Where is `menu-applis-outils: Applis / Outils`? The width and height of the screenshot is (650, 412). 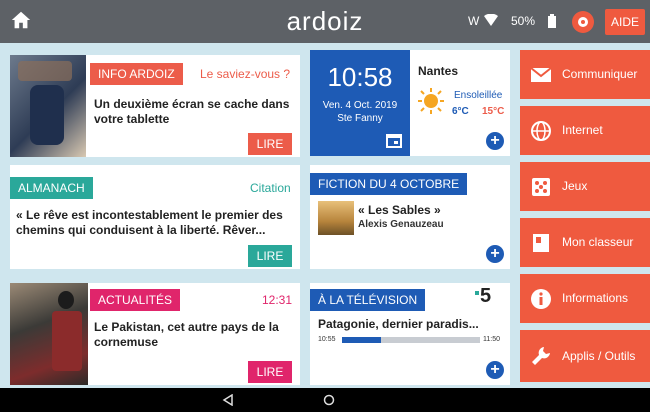 menu-applis-outils: Applis / Outils is located at coordinates (585, 356).